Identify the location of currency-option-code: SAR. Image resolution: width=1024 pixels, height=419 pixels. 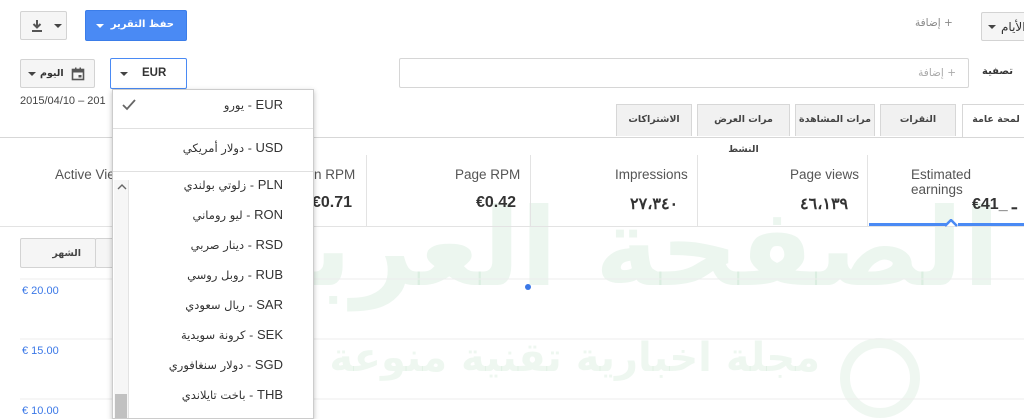
(269, 304).